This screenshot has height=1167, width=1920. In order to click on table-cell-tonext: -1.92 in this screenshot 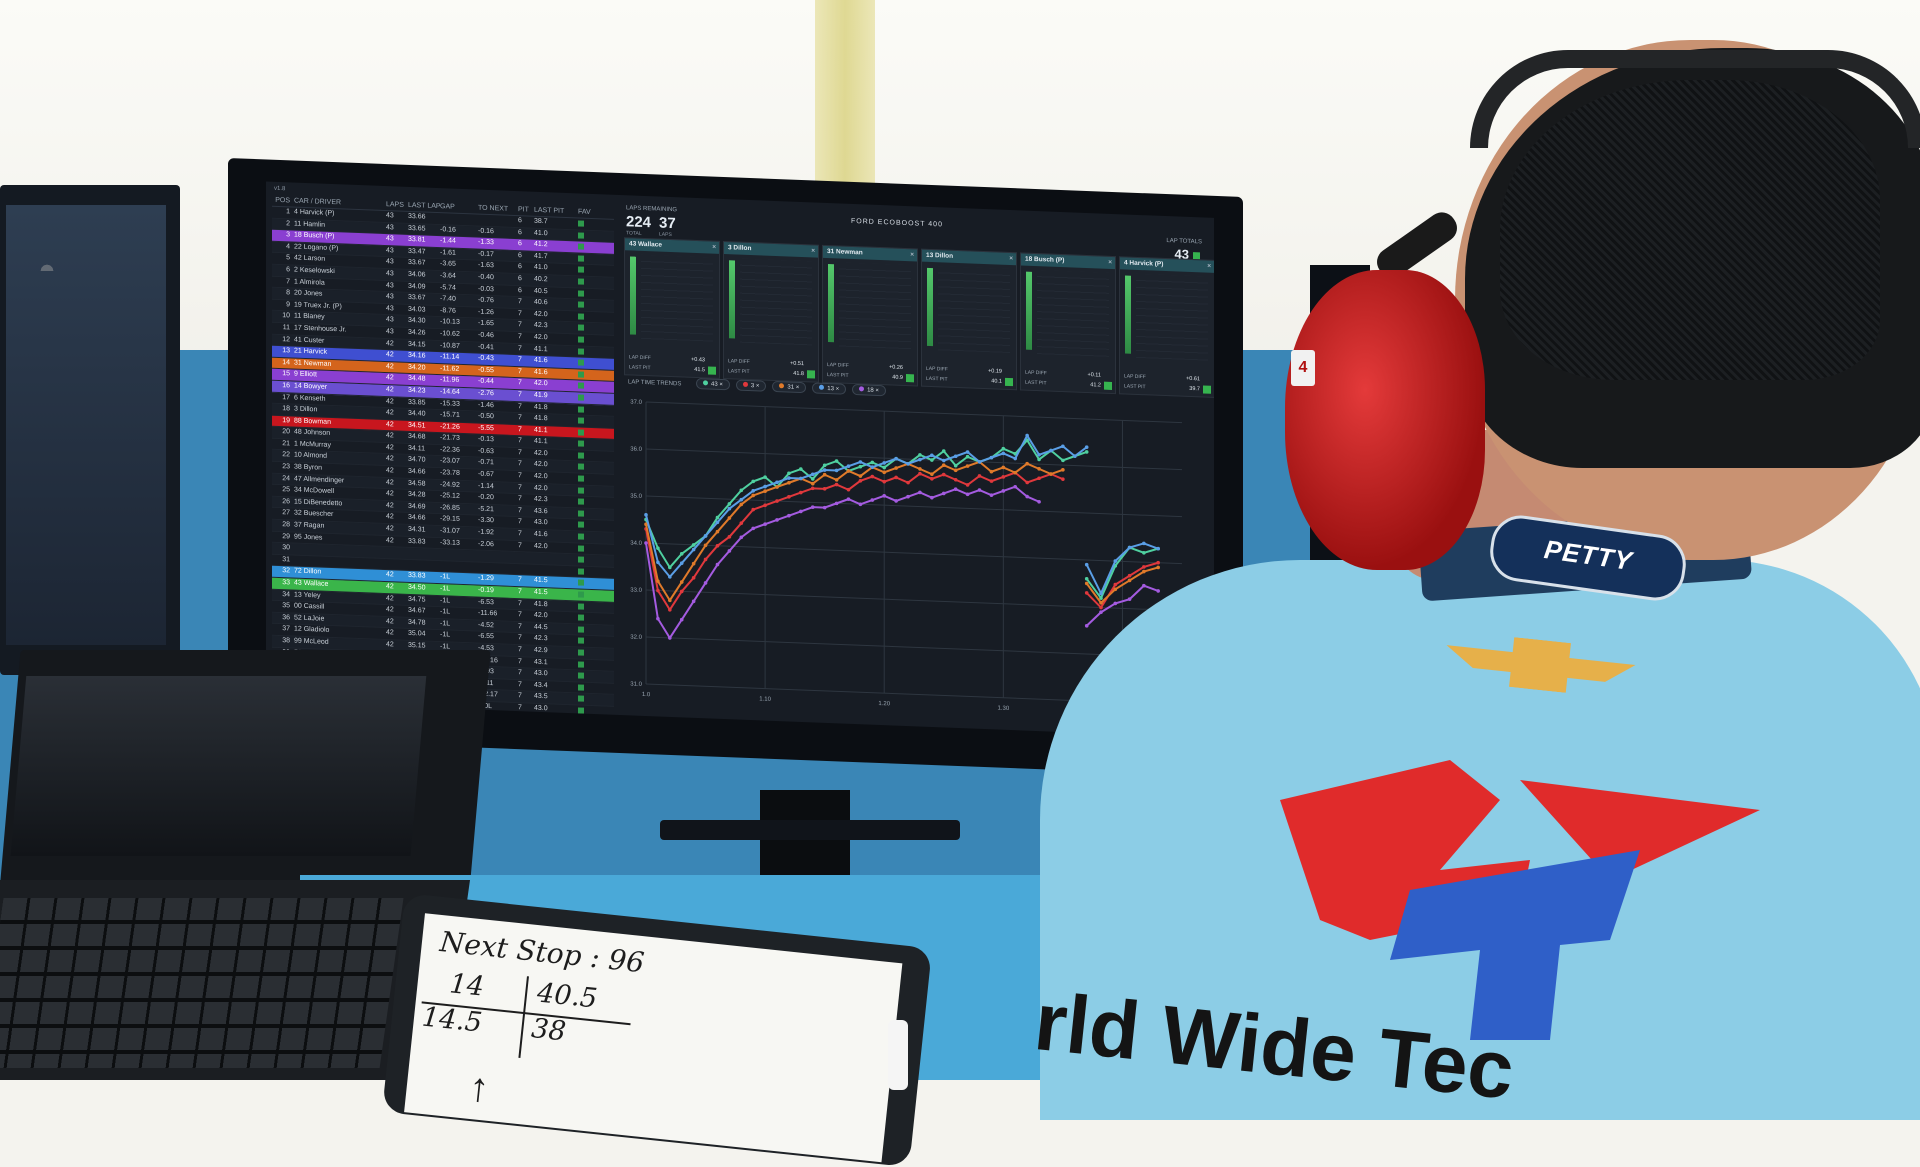, I will do `click(486, 532)`.